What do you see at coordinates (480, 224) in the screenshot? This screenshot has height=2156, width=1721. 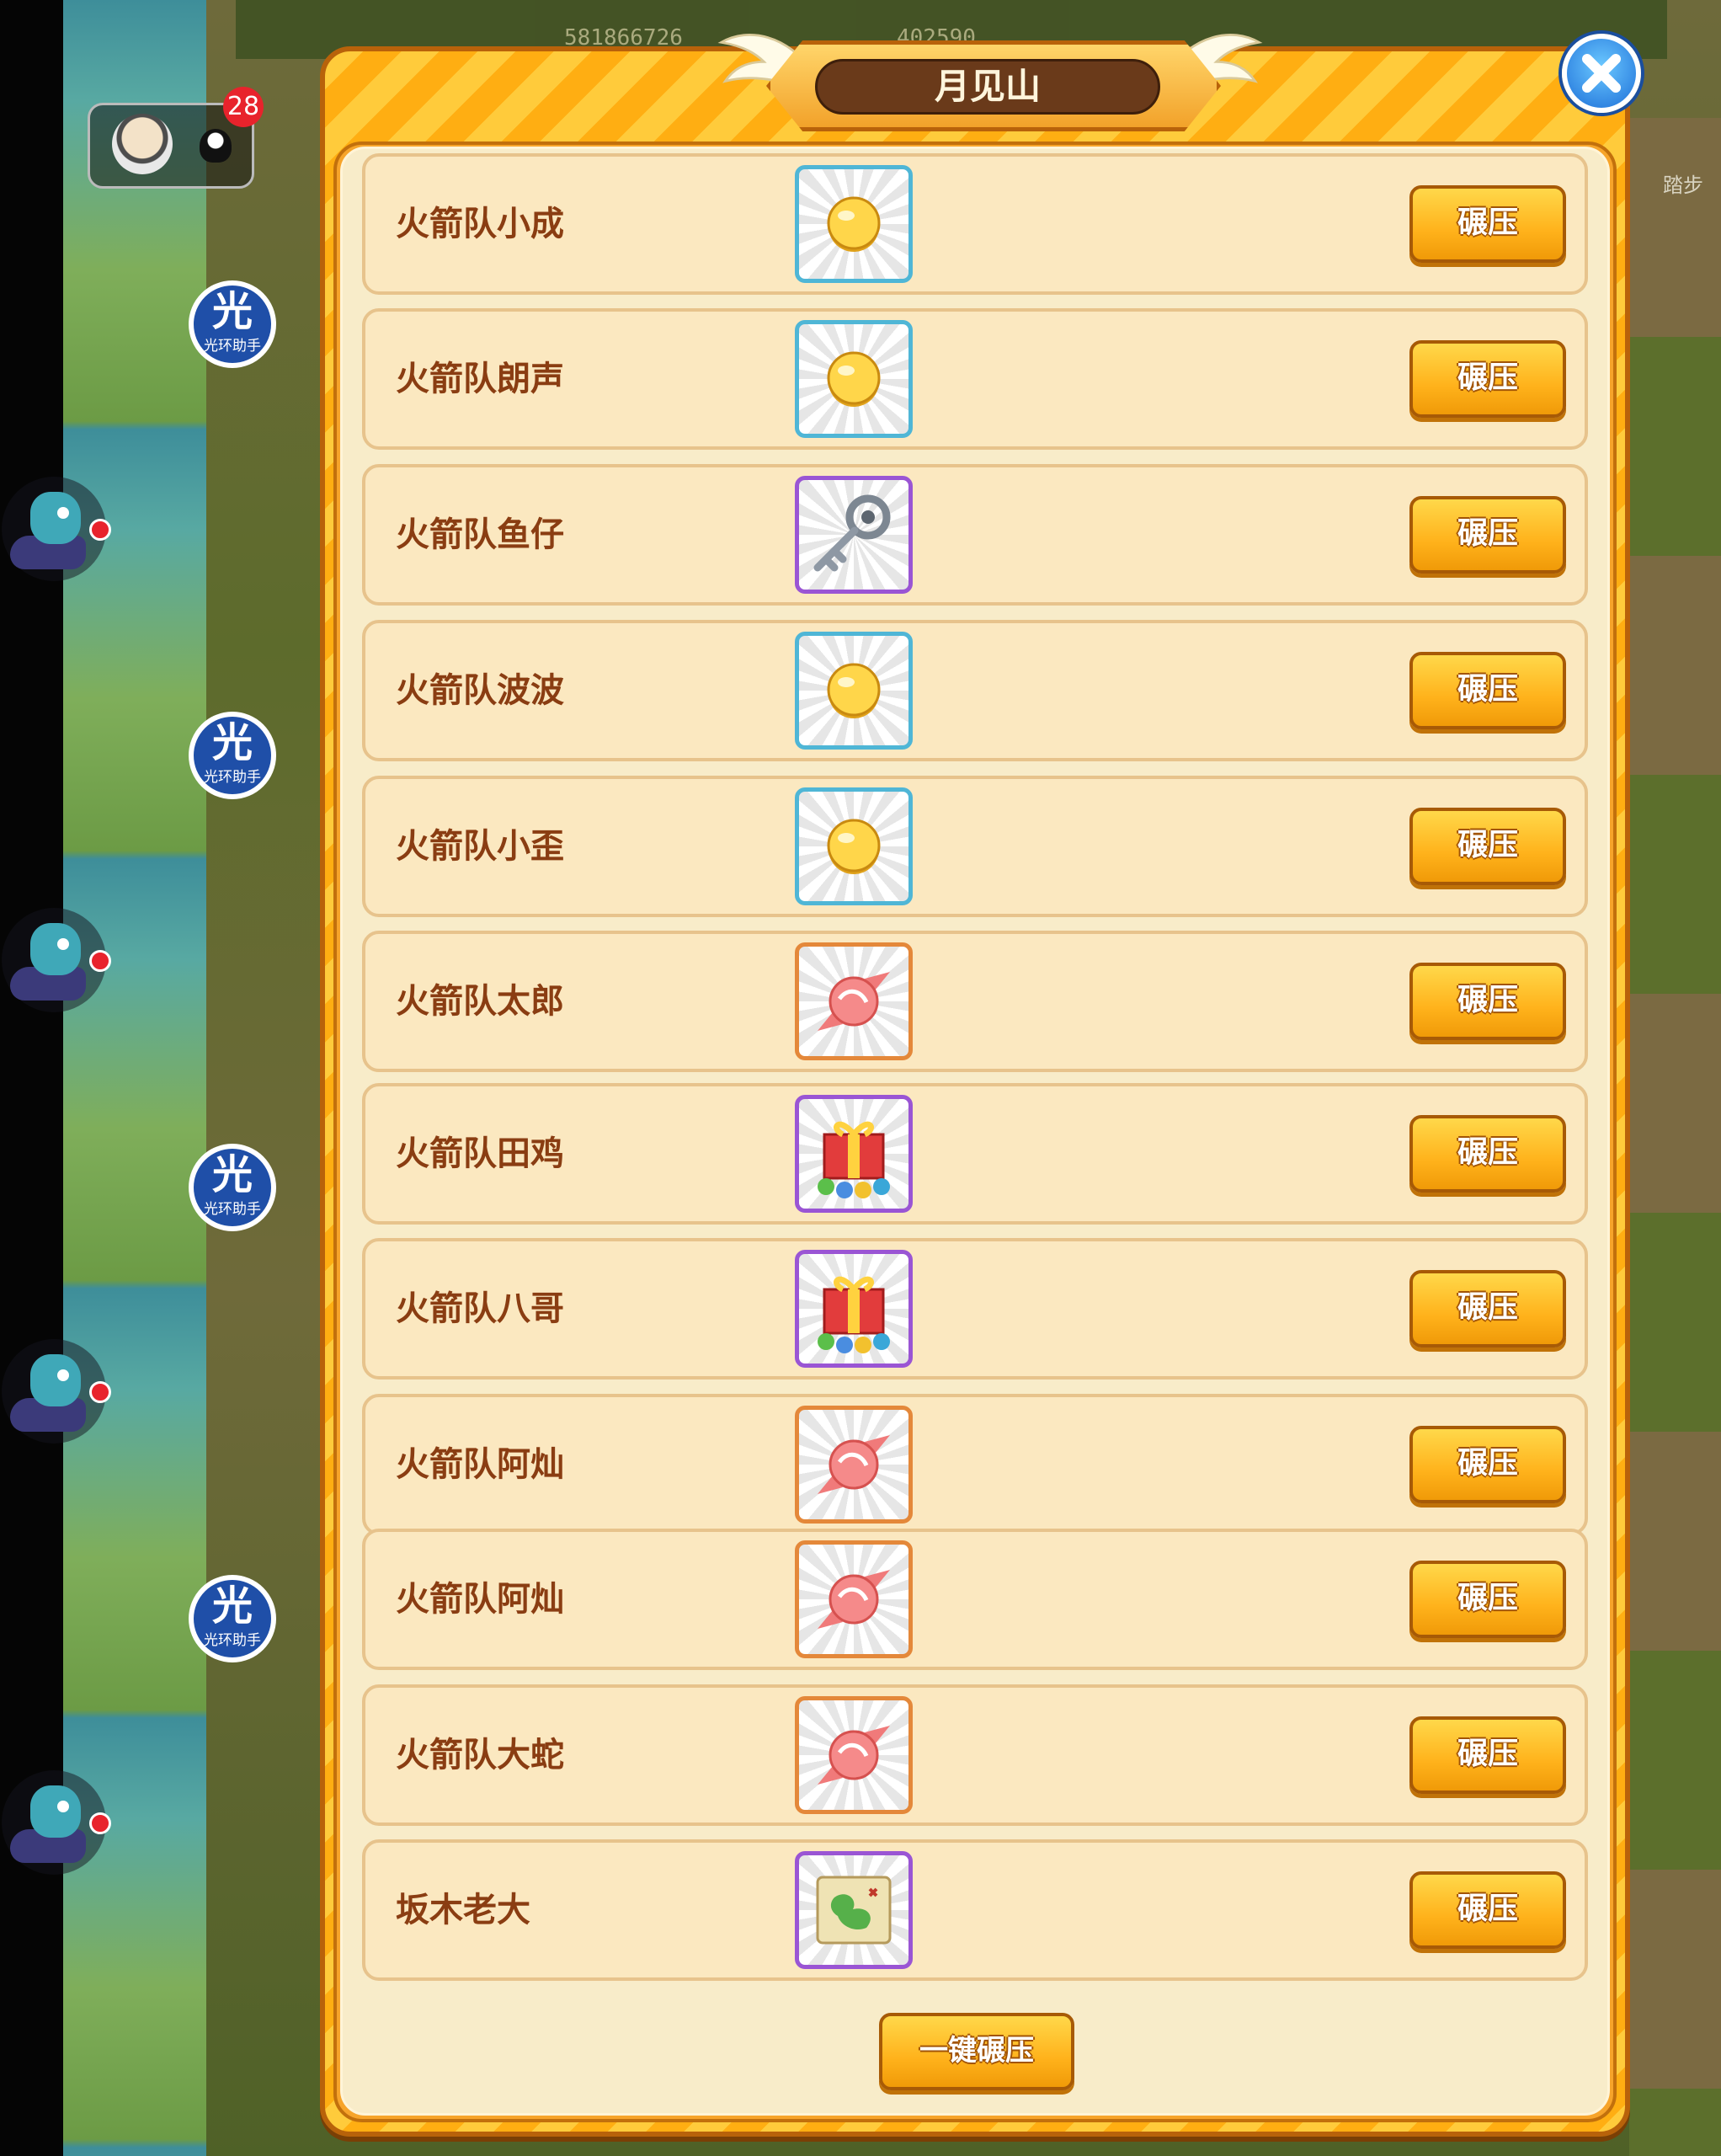 I see `trainer-name: 火箭队小成` at bounding box center [480, 224].